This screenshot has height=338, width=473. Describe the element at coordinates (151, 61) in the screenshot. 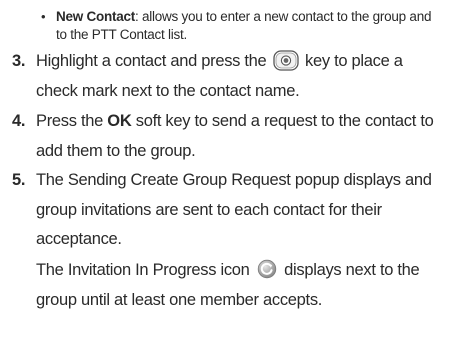

I see `step-3-text-before: Highlight a contact and press the` at that location.